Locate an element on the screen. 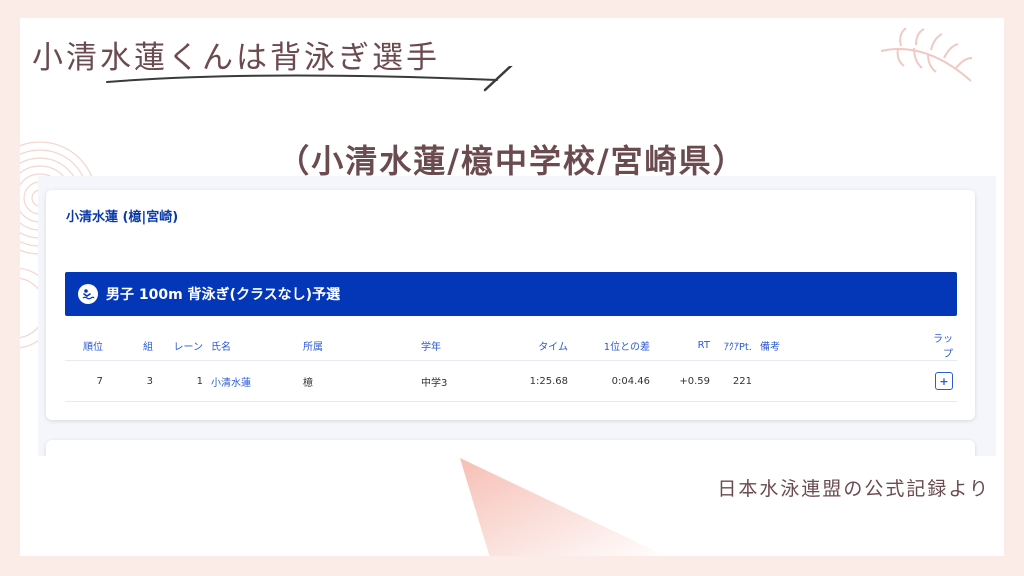 Image resolution: width=1024 pixels, height=576 pixels. handwritten-underline is located at coordinates (309, 79).